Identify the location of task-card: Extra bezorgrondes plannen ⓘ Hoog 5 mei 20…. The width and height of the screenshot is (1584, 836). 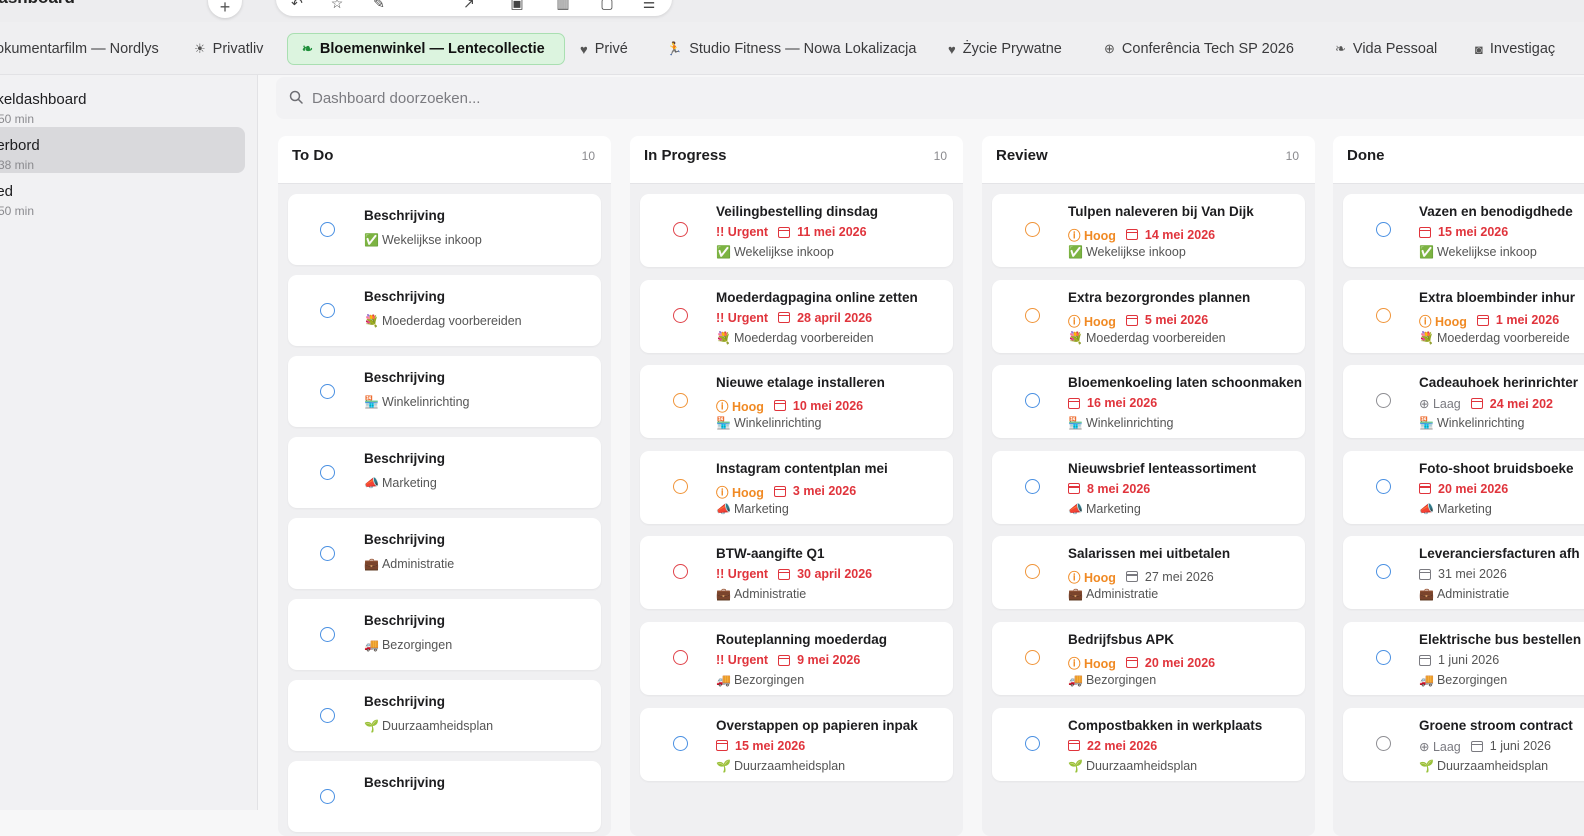
(1148, 316).